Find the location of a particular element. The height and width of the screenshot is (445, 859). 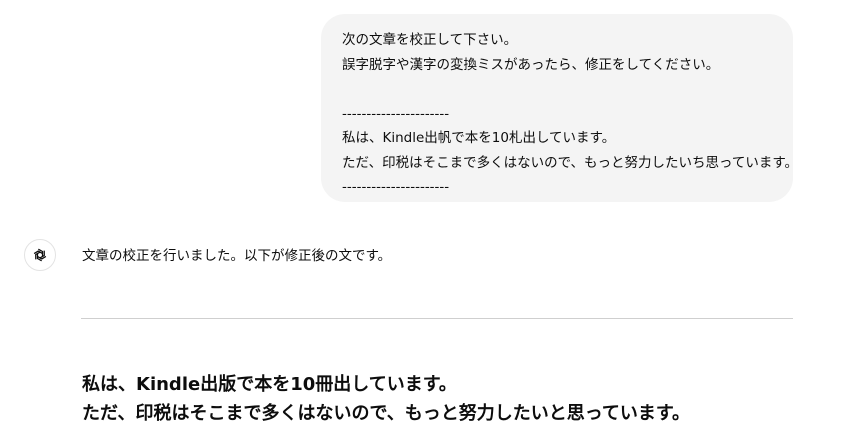

user-message-line: 私は、Kindle出帆で本を10札出しています。 is located at coordinates (479, 138).